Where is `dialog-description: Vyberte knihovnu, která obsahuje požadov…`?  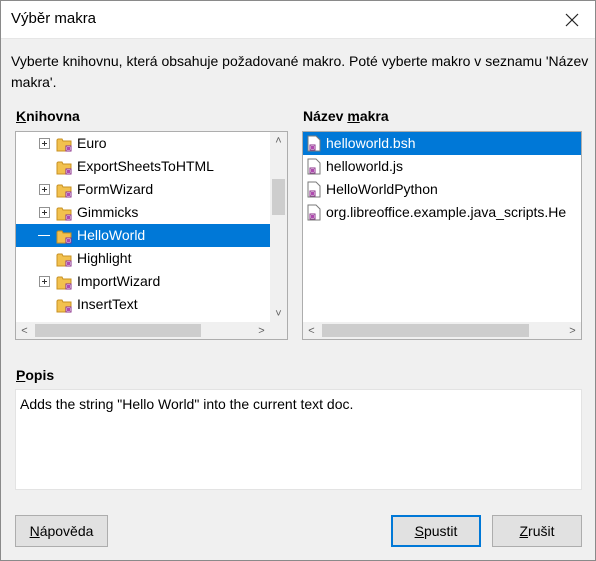 dialog-description: Vyberte knihovnu, která obsahuje požadov… is located at coordinates (300, 71).